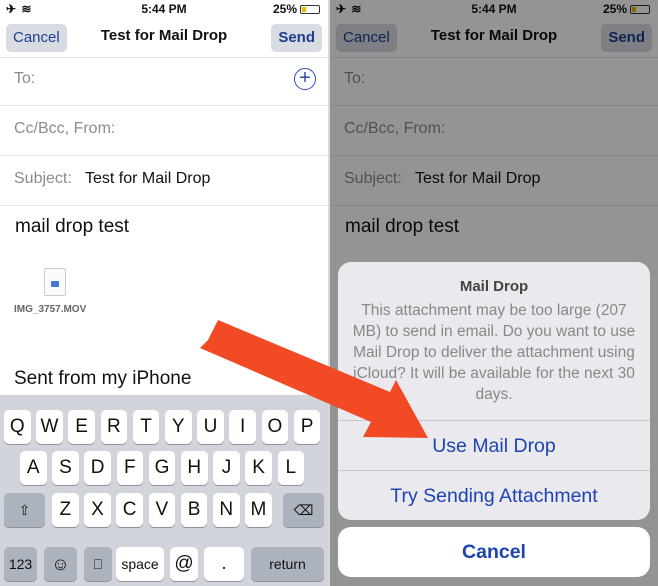 This screenshot has height=586, width=658. Describe the element at coordinates (65, 510) in the screenshot. I see `key-z: Z` at that location.